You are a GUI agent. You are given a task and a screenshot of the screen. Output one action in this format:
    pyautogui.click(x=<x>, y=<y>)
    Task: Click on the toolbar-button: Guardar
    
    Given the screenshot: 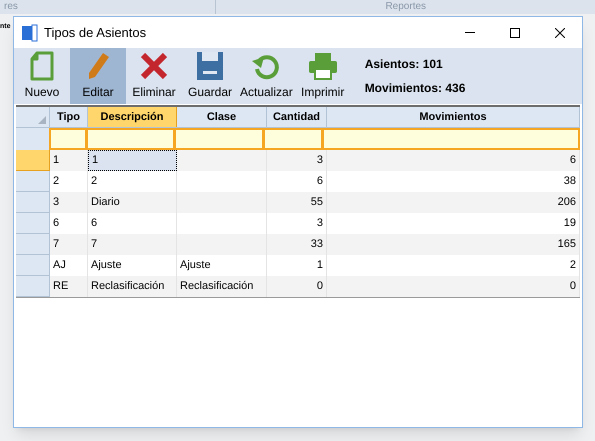 What is the action you would take?
    pyautogui.click(x=210, y=76)
    